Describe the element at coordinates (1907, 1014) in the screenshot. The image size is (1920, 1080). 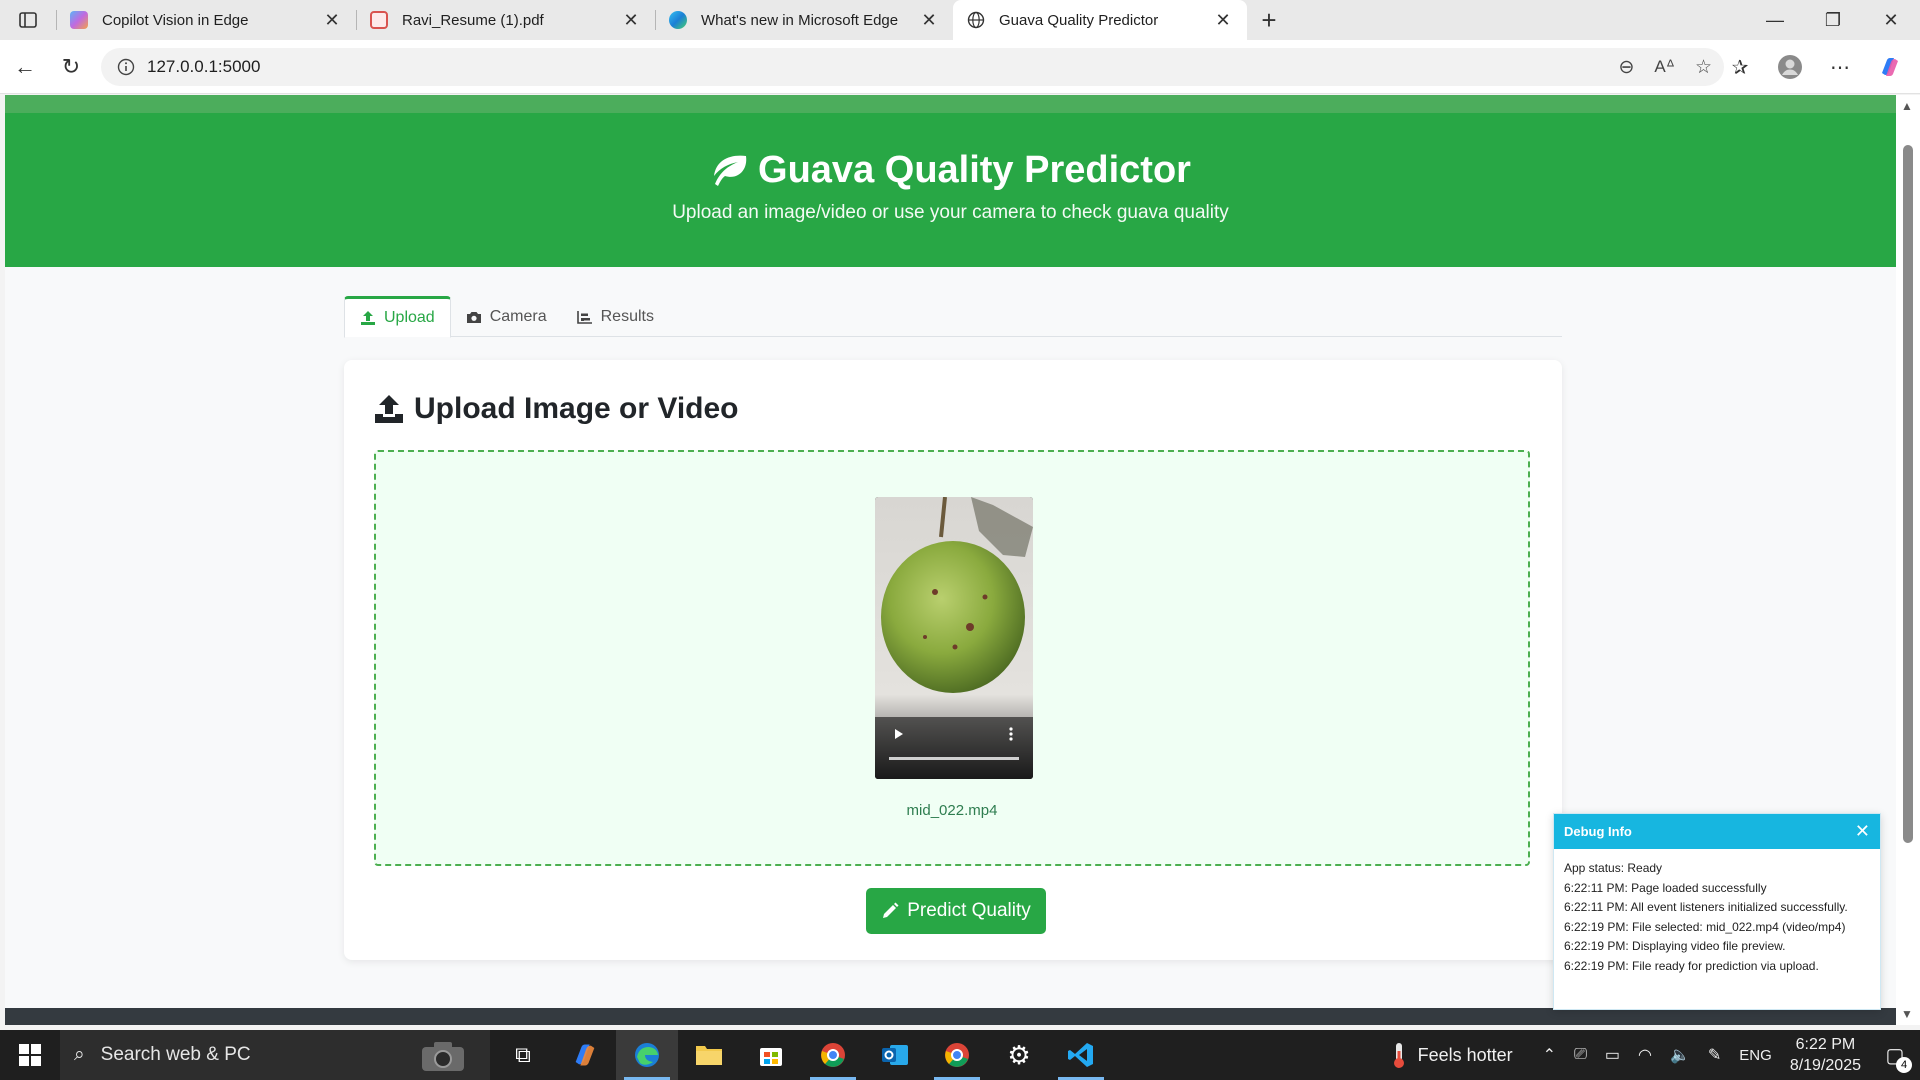
I see `scroll-down-icon: ▼` at that location.